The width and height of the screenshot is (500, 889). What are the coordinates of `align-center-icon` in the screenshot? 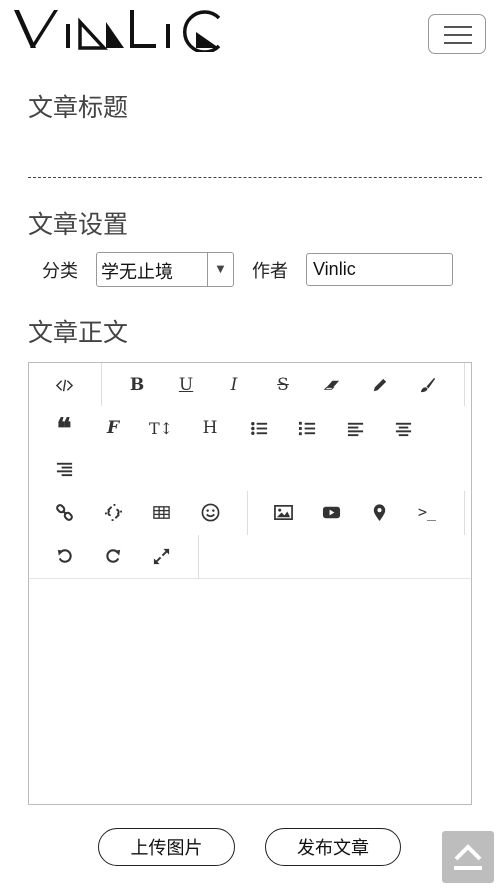 It's located at (403, 428).